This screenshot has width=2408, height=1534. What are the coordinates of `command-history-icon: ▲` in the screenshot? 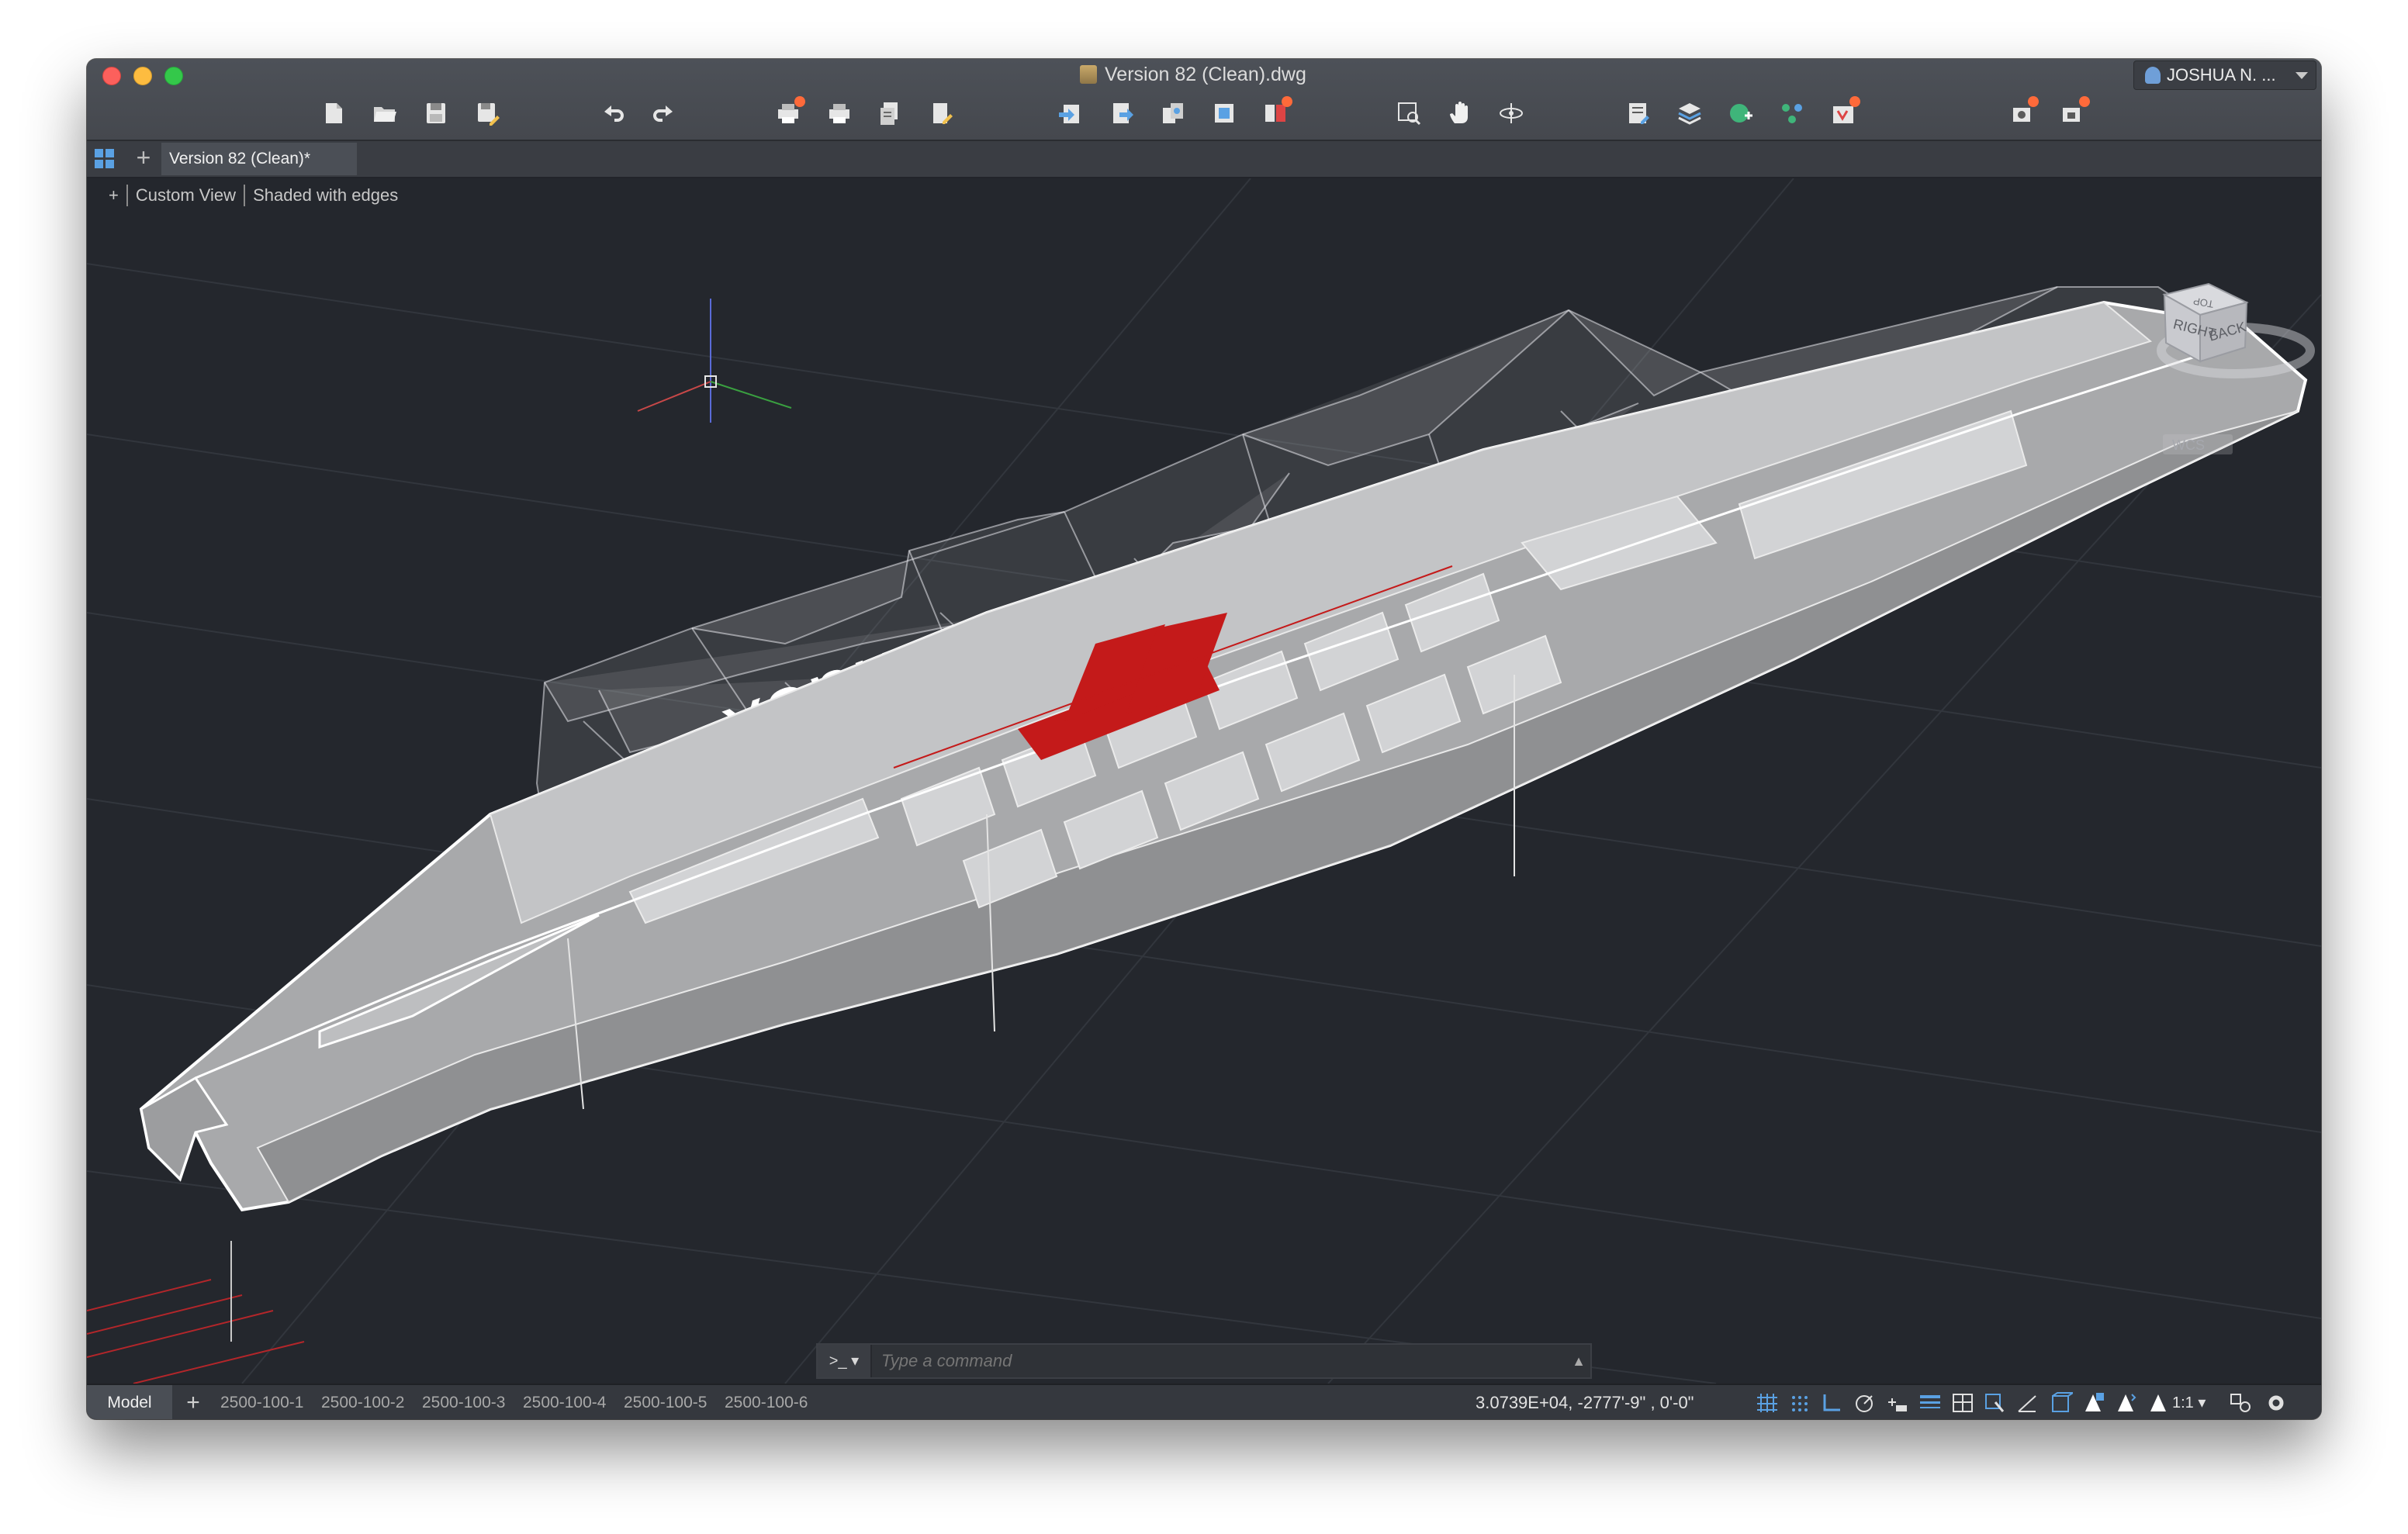 It's located at (1578, 1361).